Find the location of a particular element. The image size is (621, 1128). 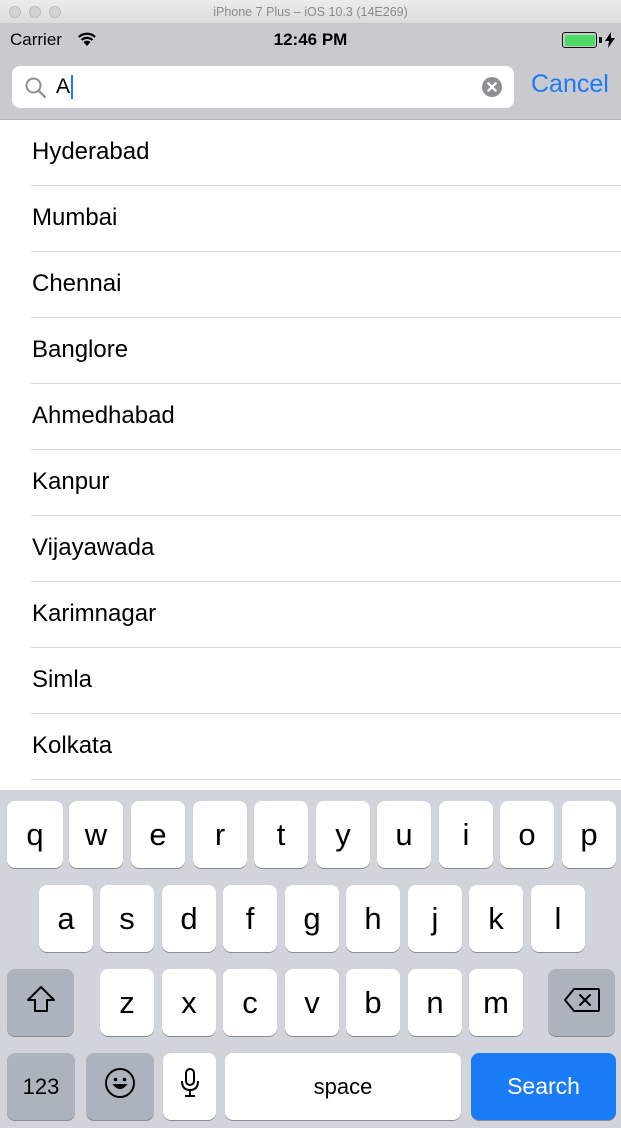

emoji-icon is located at coordinates (120, 1087).